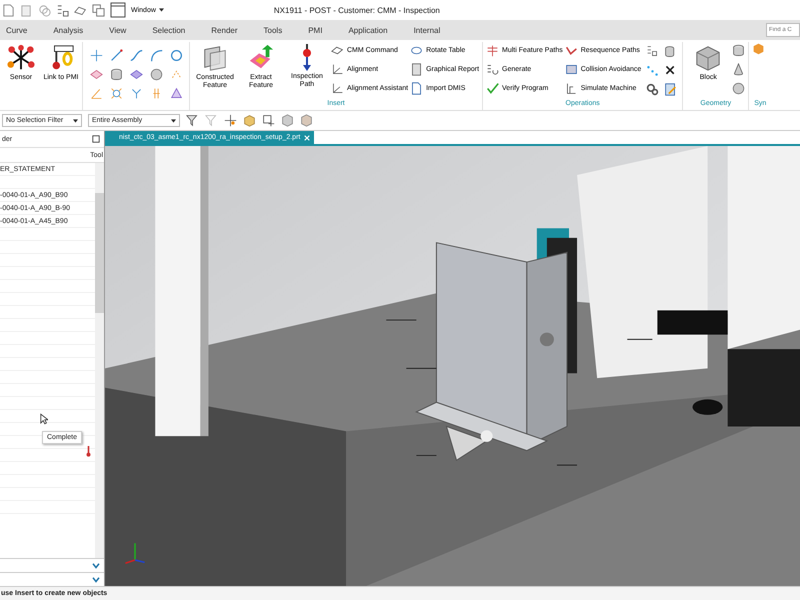  What do you see at coordinates (26, 10) in the screenshot?
I see `paste-icon` at bounding box center [26, 10].